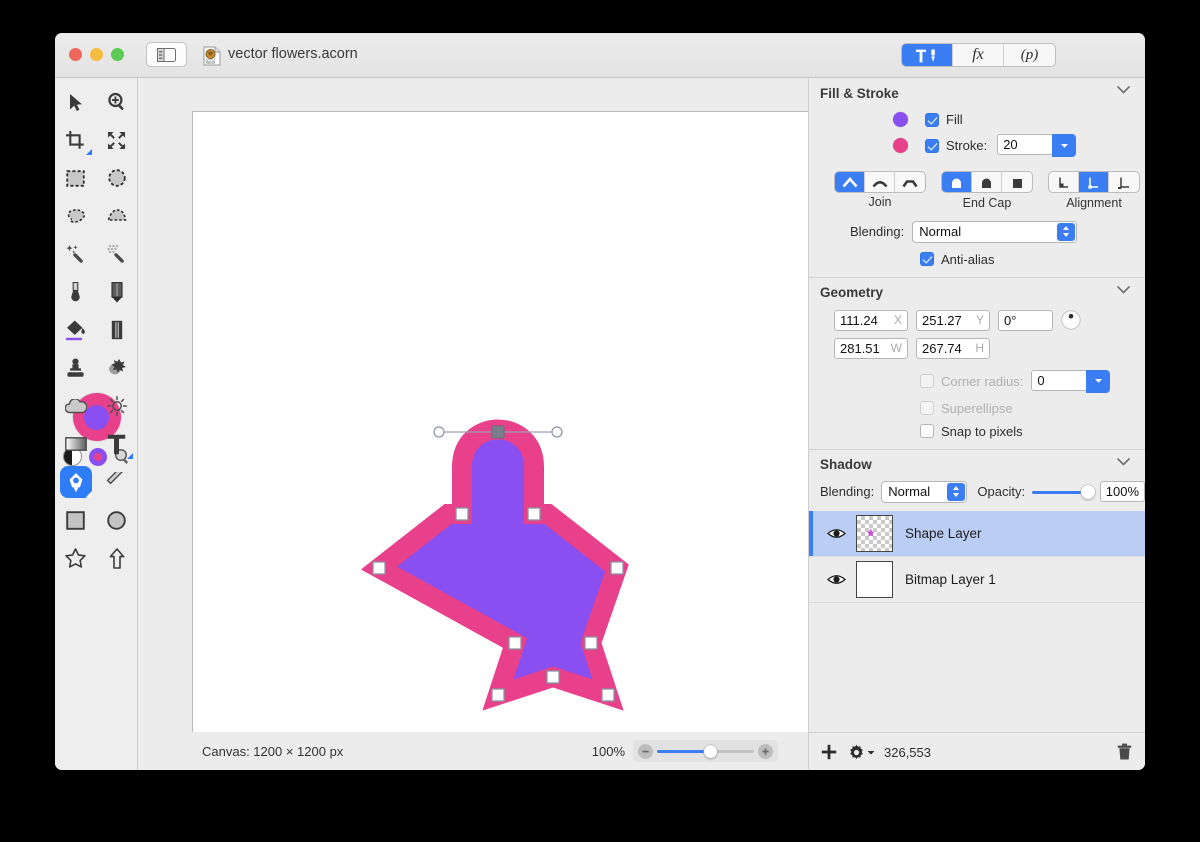  I want to click on shadow-blending-stepper, so click(956, 491).